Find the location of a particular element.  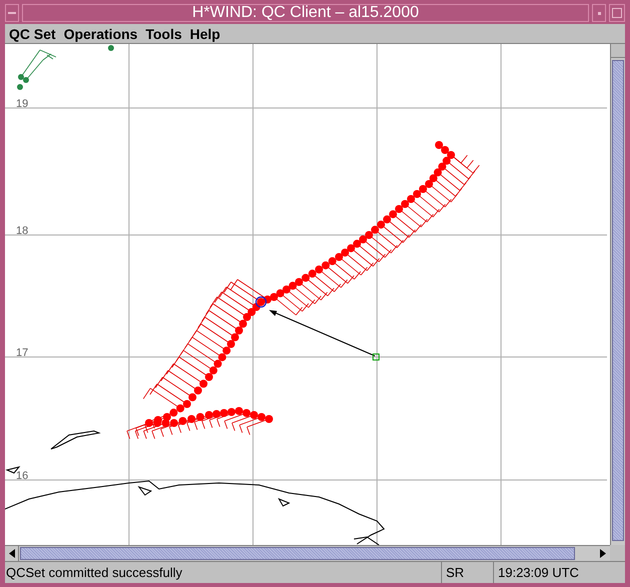

minimize-button is located at coordinates (599, 13).